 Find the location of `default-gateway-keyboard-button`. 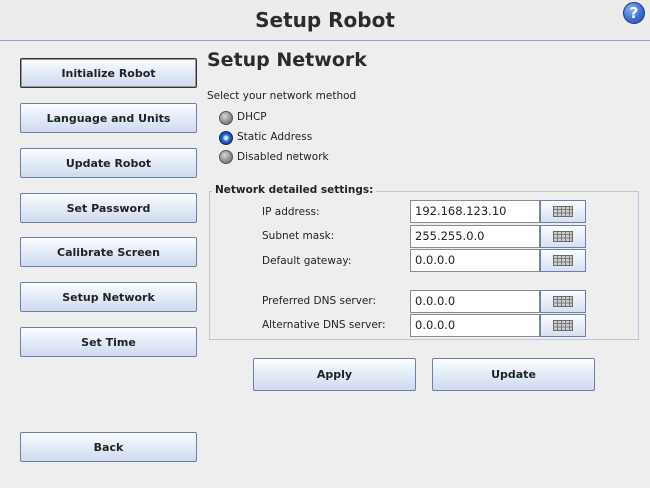

default-gateway-keyboard-button is located at coordinates (563, 260).